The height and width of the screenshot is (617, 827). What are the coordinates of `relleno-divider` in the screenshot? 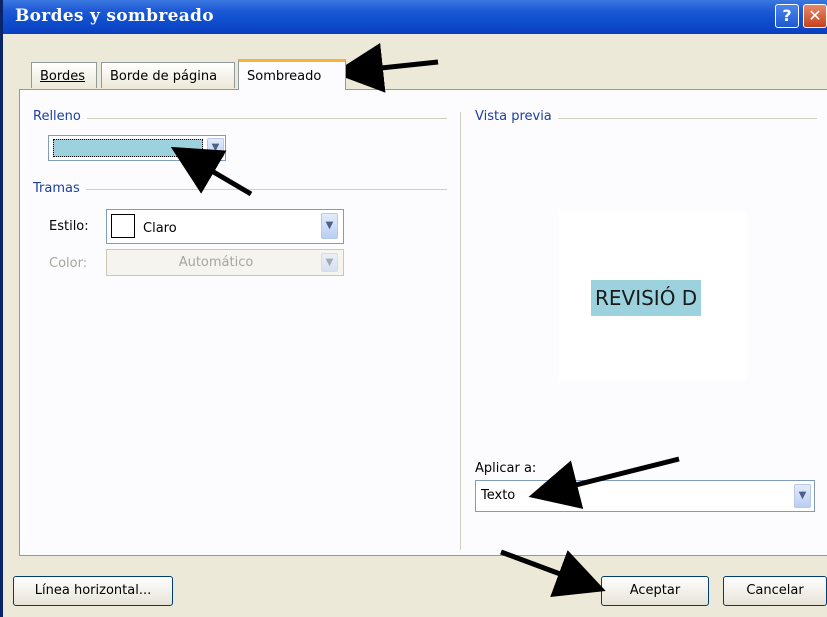 It's located at (240, 118).